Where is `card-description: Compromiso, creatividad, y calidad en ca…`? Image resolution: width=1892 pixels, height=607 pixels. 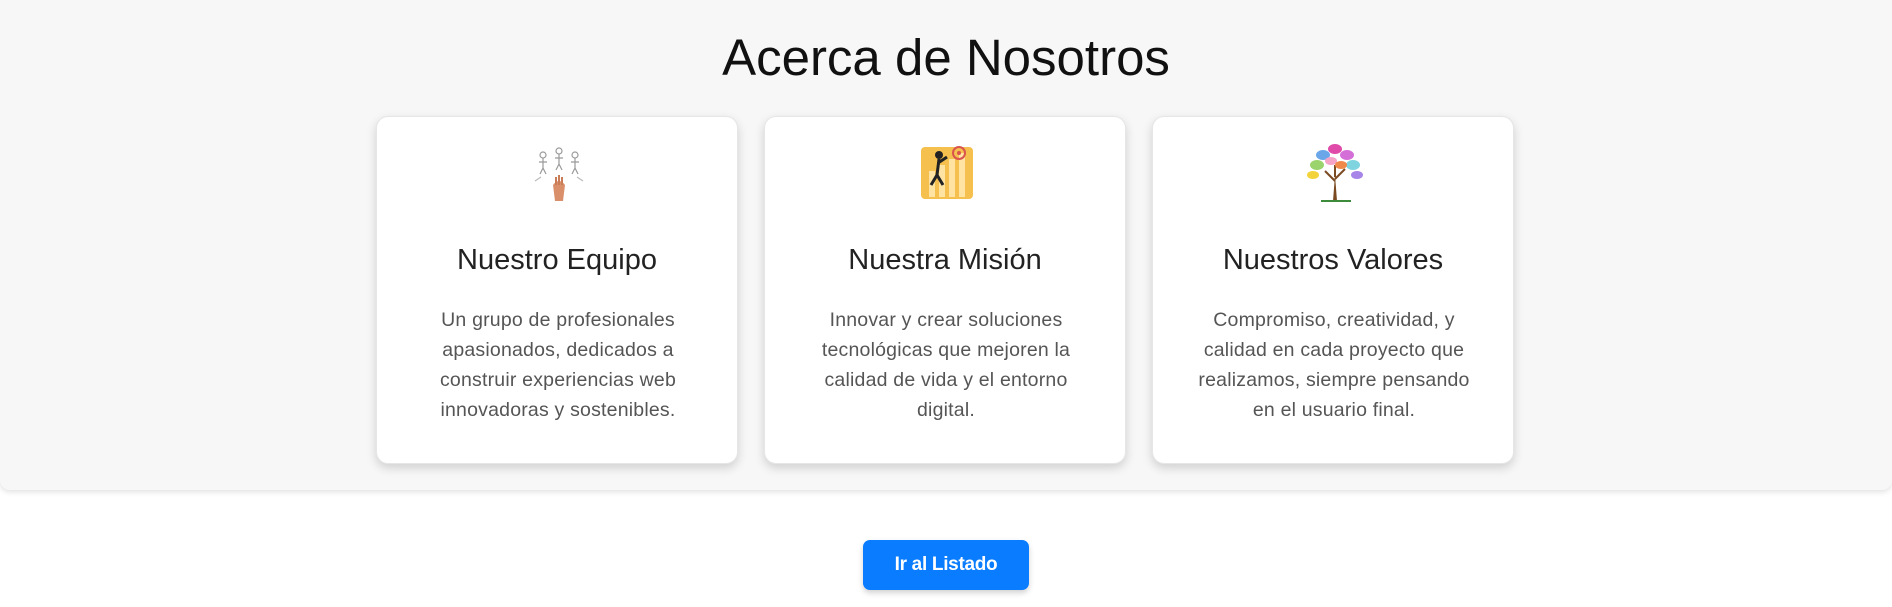 card-description: Compromiso, creatividad, y calidad en ca… is located at coordinates (1334, 365).